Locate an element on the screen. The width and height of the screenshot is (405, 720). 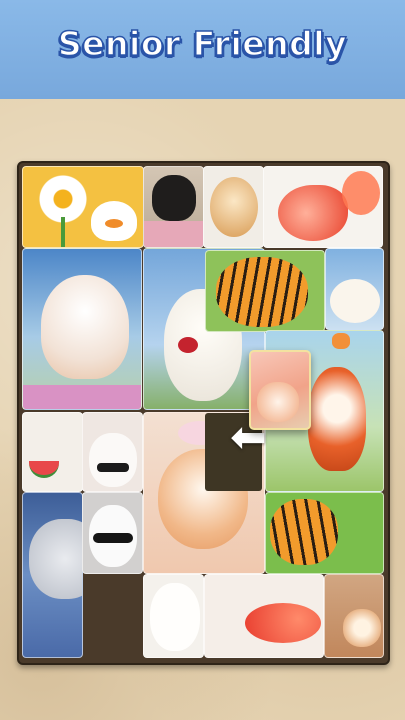
kitten-face-icon is located at coordinates (278, 402).